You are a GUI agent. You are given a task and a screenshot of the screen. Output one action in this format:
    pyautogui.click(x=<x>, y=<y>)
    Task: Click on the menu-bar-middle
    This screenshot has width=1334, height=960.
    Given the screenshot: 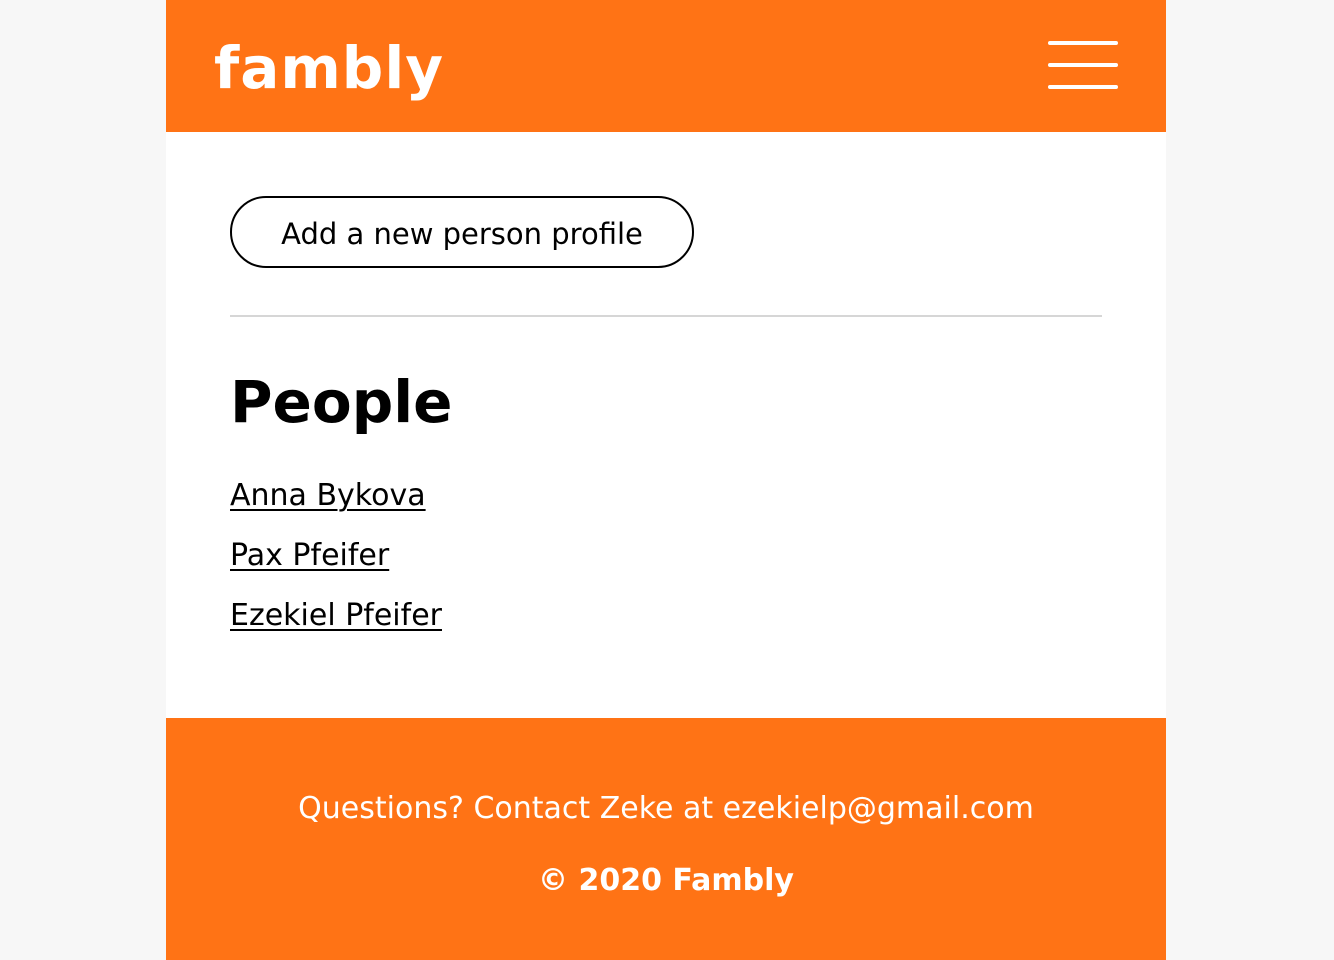 What is the action you would take?
    pyautogui.click(x=1083, y=65)
    